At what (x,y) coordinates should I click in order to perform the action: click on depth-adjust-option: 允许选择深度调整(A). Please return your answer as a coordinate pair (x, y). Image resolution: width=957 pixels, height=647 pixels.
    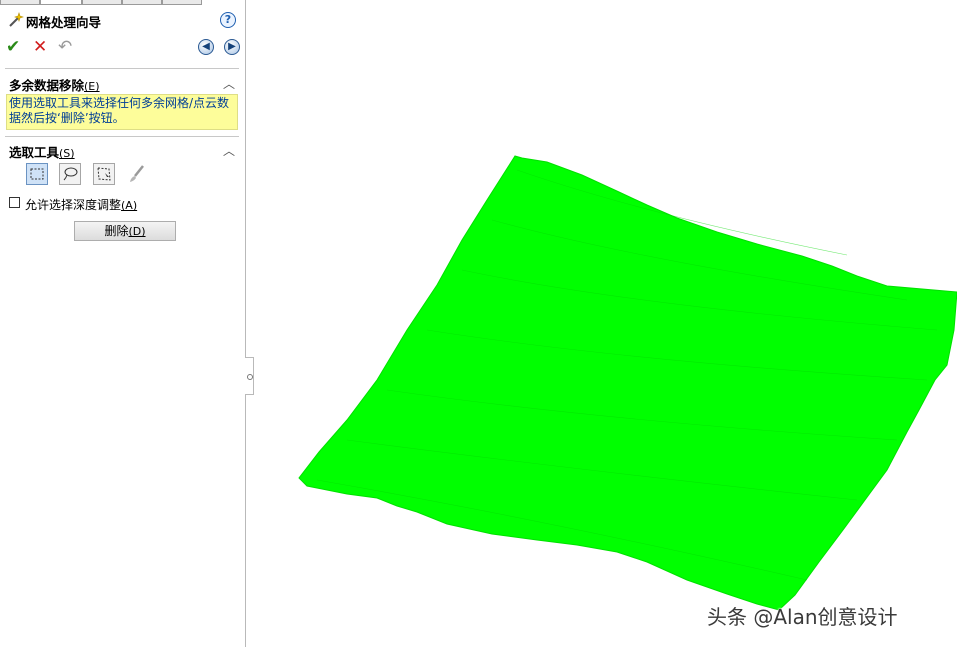
    Looking at the image, I should click on (119, 204).